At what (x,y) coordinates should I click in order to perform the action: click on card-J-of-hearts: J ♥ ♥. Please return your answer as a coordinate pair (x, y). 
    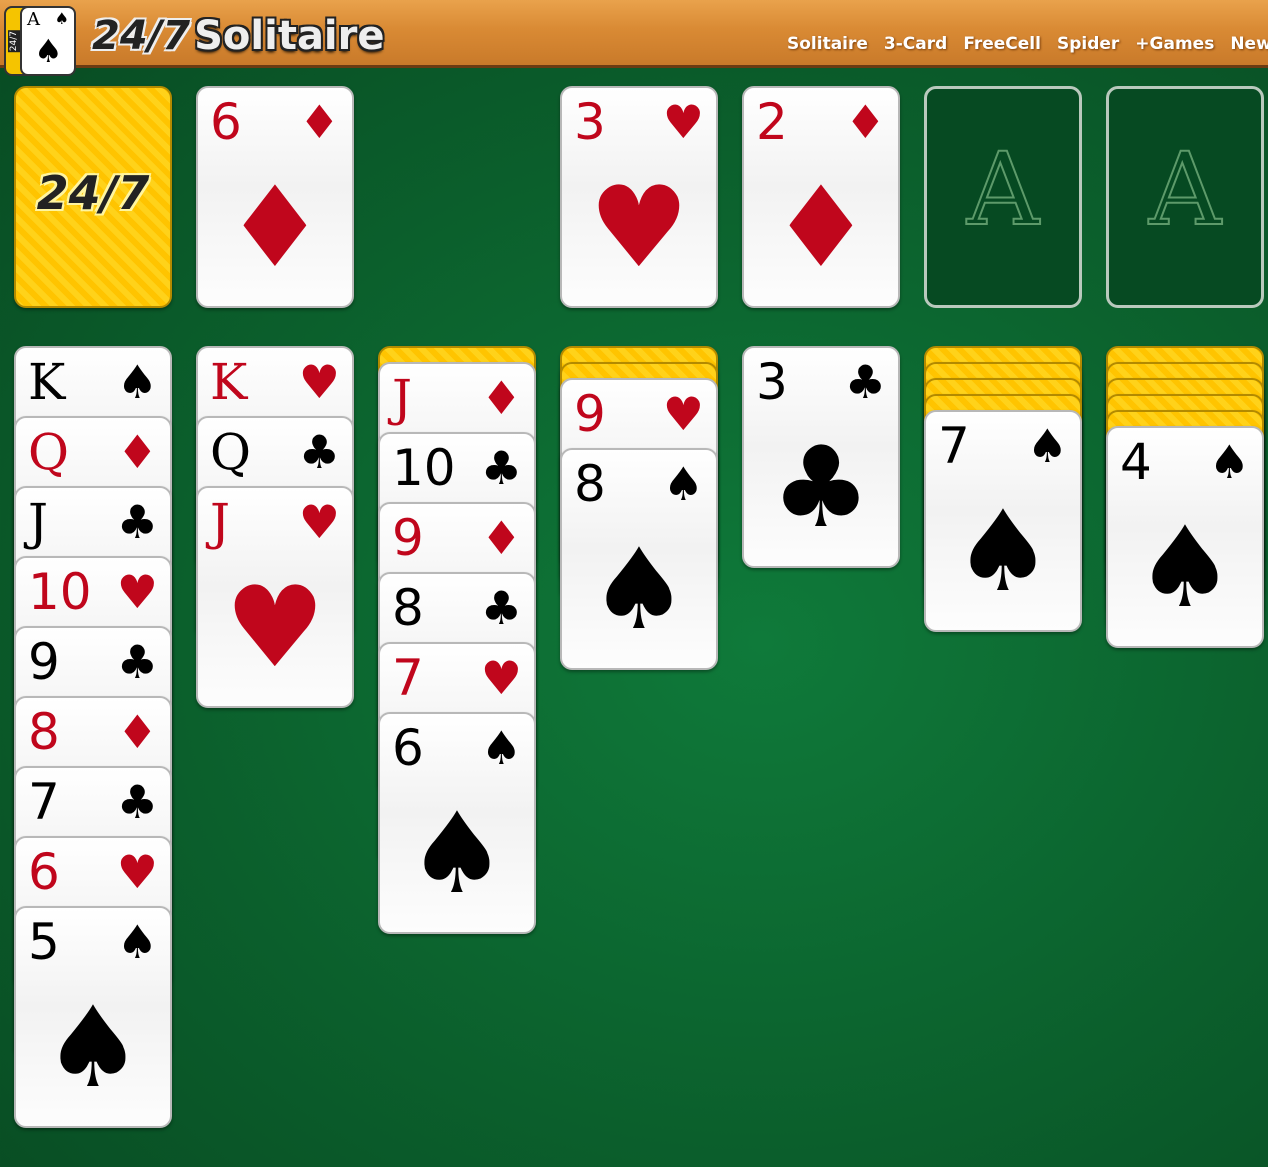
    Looking at the image, I should click on (275, 597).